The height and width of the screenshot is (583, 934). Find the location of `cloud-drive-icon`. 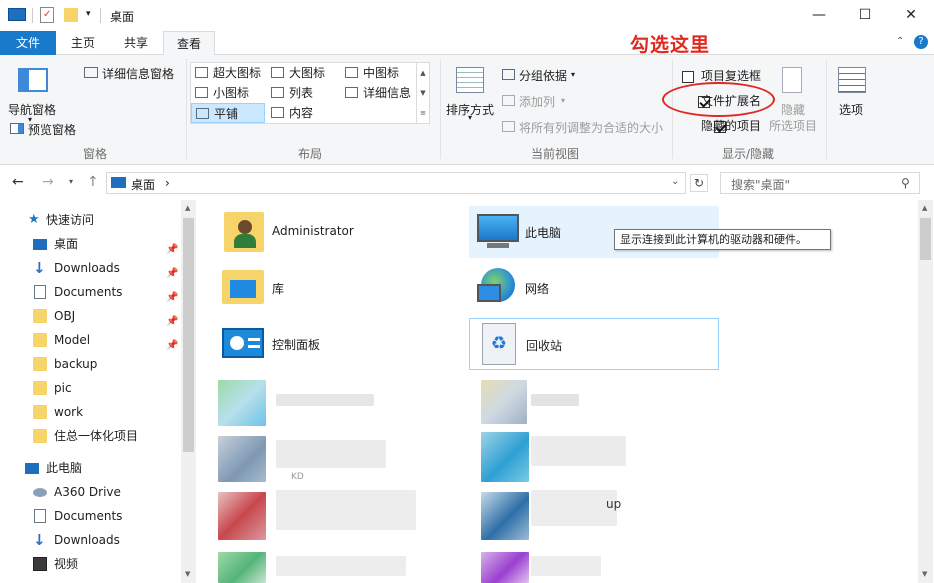

cloud-drive-icon is located at coordinates (40, 492).